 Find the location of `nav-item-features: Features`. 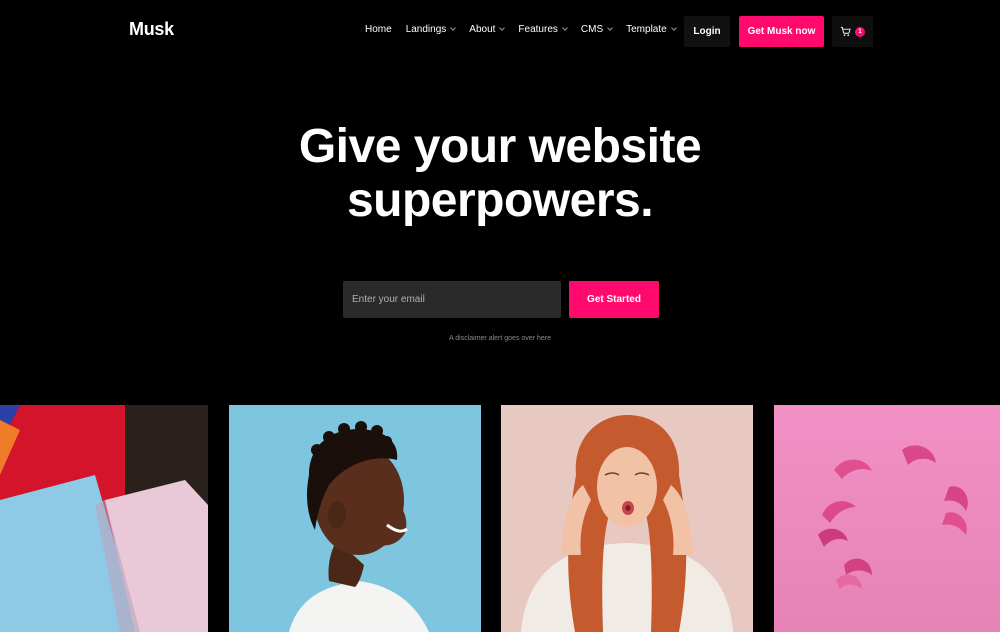

nav-item-features: Features is located at coordinates (543, 29).